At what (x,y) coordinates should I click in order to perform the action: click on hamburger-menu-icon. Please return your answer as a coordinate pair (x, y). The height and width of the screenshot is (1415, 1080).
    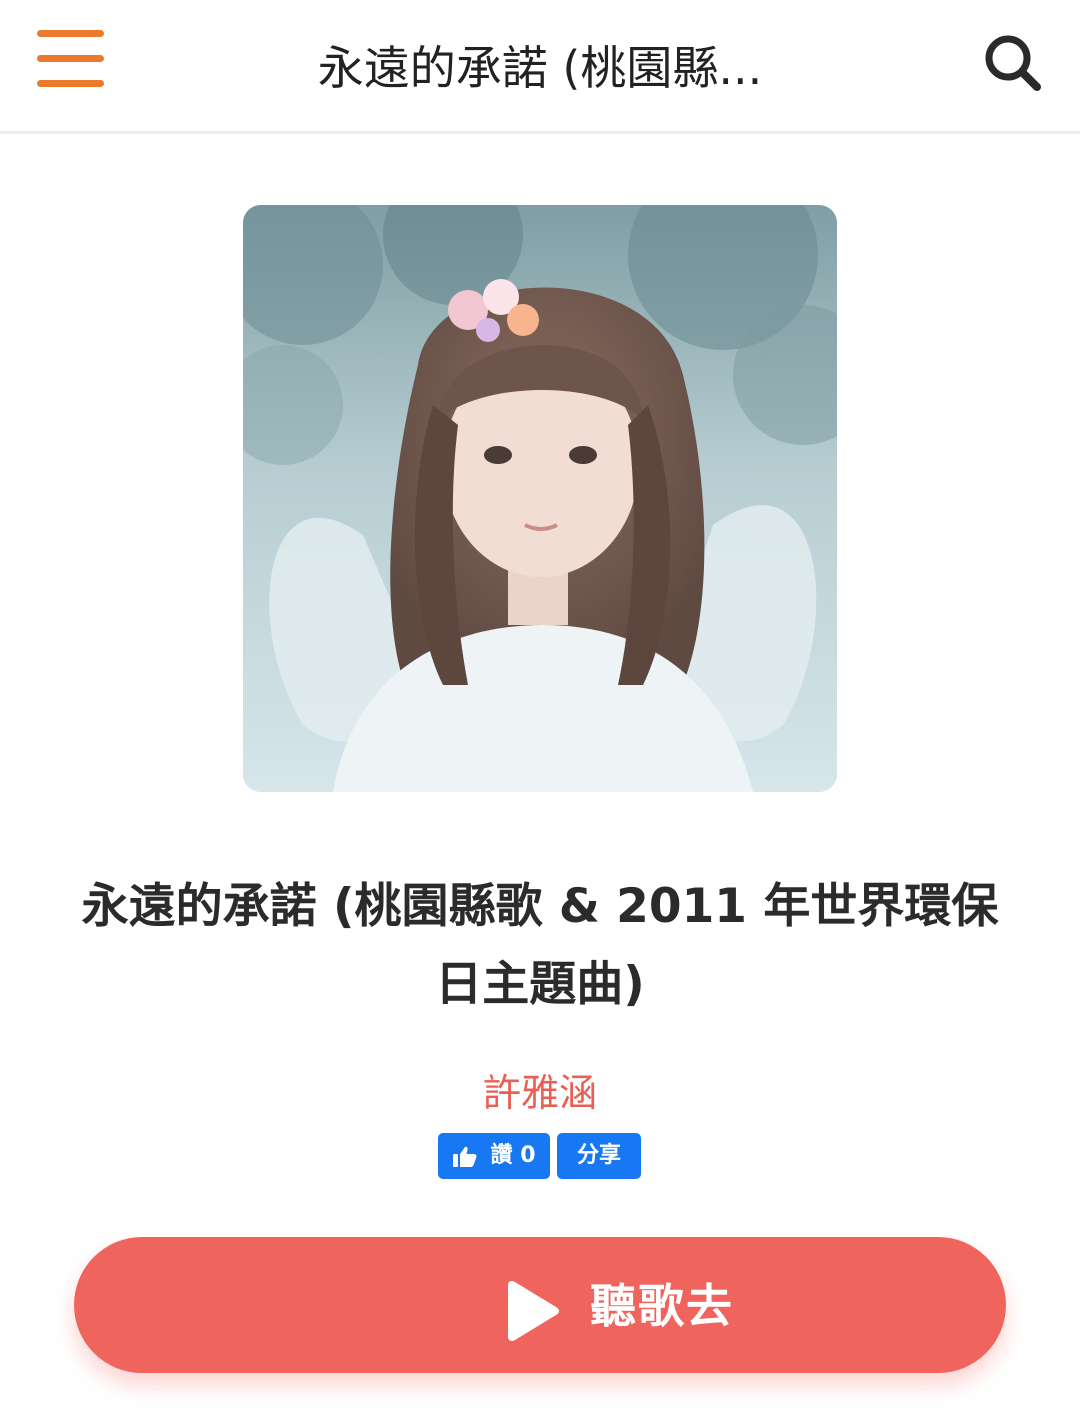
    Looking at the image, I should click on (71, 60).